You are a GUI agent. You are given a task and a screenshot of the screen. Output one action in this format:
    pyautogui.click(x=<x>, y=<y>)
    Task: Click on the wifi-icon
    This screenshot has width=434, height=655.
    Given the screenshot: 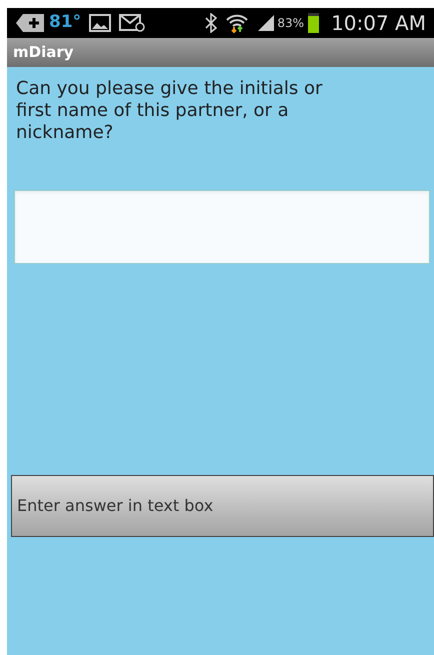 What is the action you would take?
    pyautogui.click(x=237, y=23)
    